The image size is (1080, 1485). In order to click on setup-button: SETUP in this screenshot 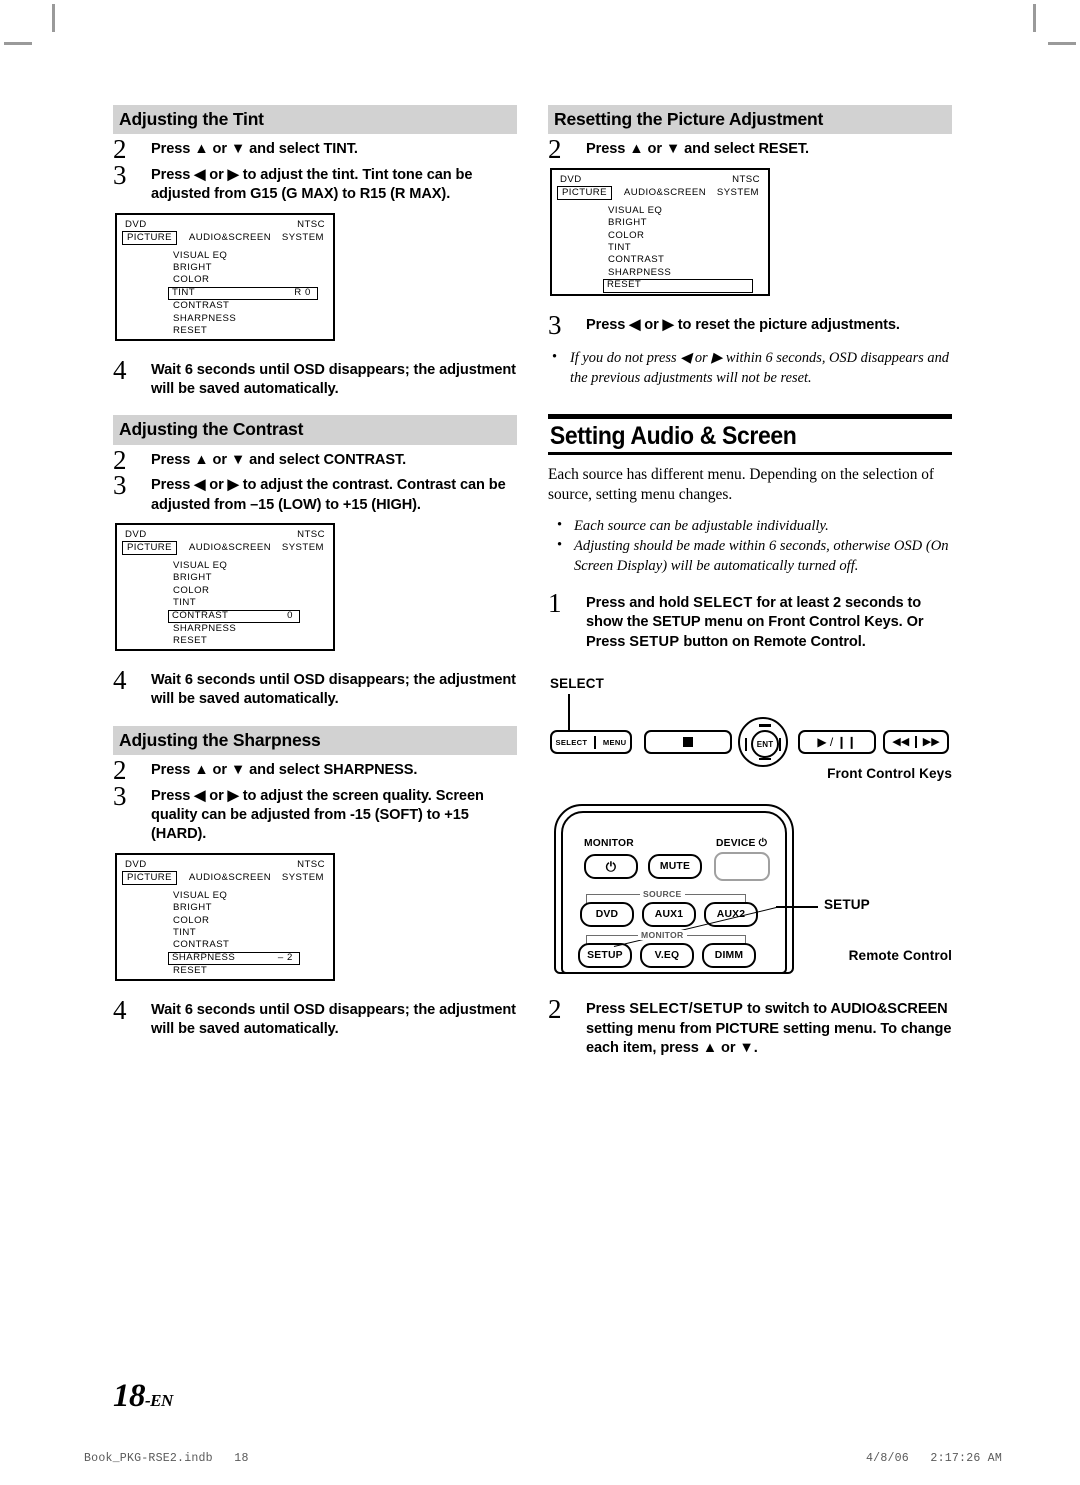, I will do `click(605, 956)`.